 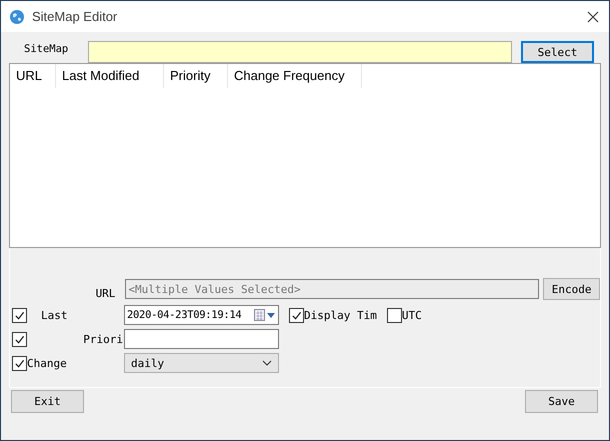 What do you see at coordinates (557, 52) in the screenshot?
I see `select-button: Select` at bounding box center [557, 52].